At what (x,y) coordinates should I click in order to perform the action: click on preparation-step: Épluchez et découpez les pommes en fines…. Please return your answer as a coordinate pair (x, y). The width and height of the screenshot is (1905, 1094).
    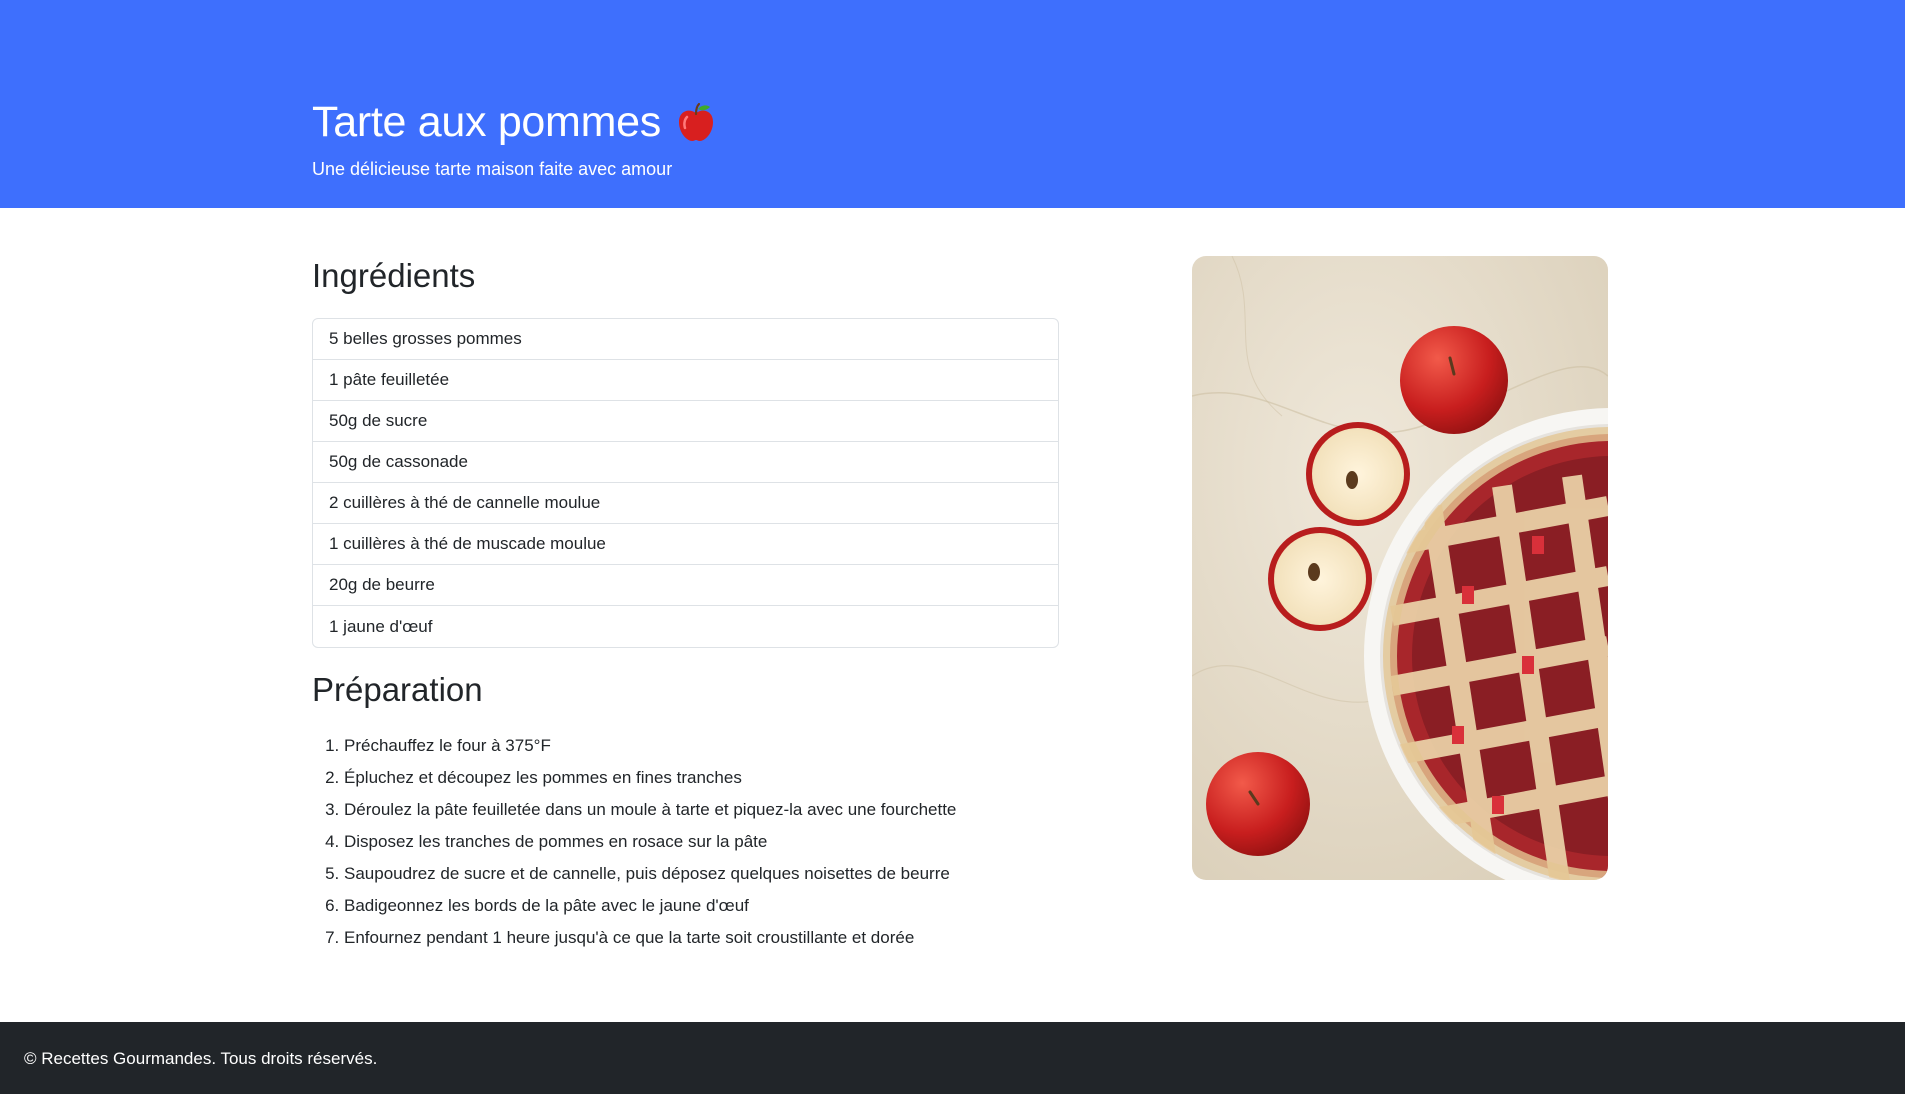
    Looking at the image, I should click on (701, 778).